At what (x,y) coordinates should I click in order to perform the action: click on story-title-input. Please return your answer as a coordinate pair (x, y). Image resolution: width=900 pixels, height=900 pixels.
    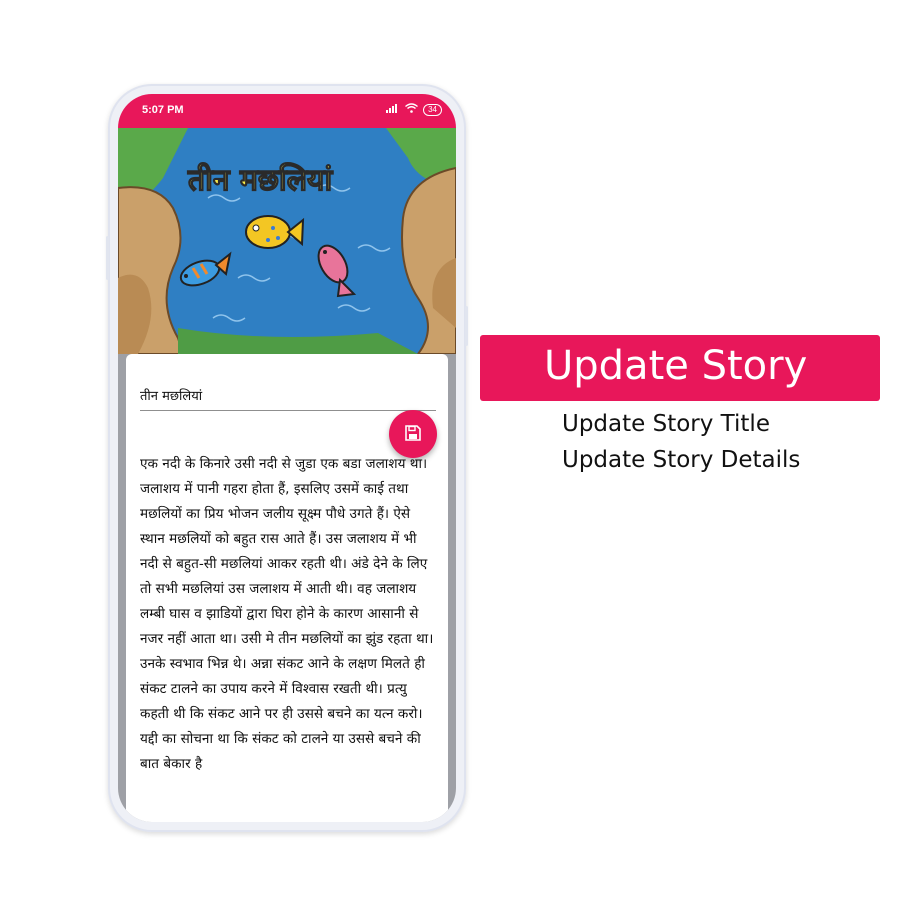
    Looking at the image, I should click on (288, 395).